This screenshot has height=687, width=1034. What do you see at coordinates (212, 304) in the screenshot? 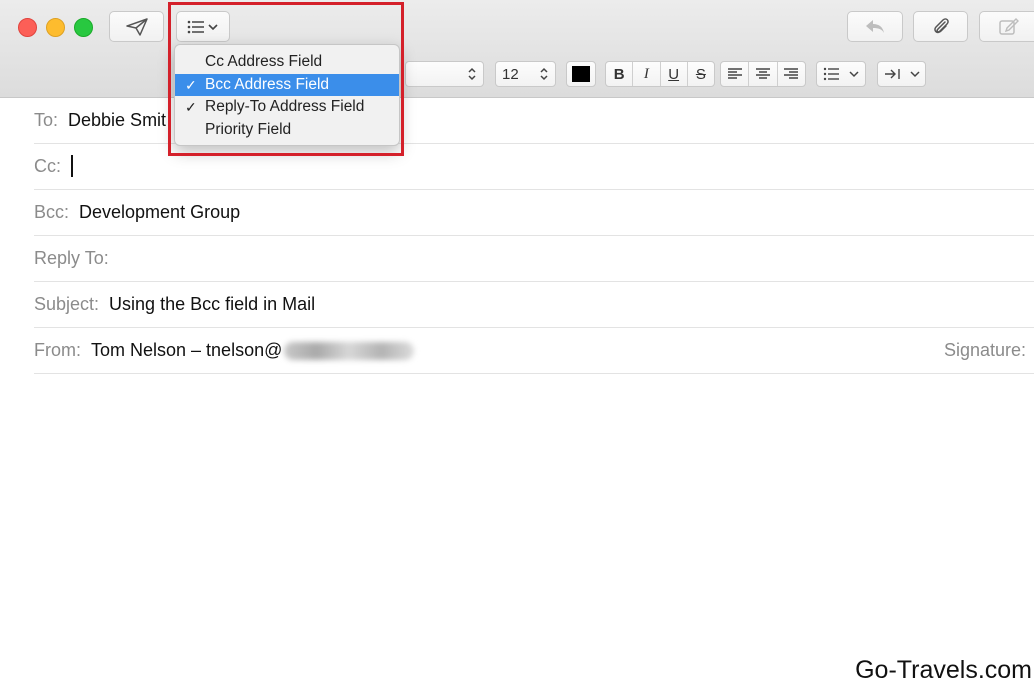
I see `subject-input: Using the Bcc field in Mail` at bounding box center [212, 304].